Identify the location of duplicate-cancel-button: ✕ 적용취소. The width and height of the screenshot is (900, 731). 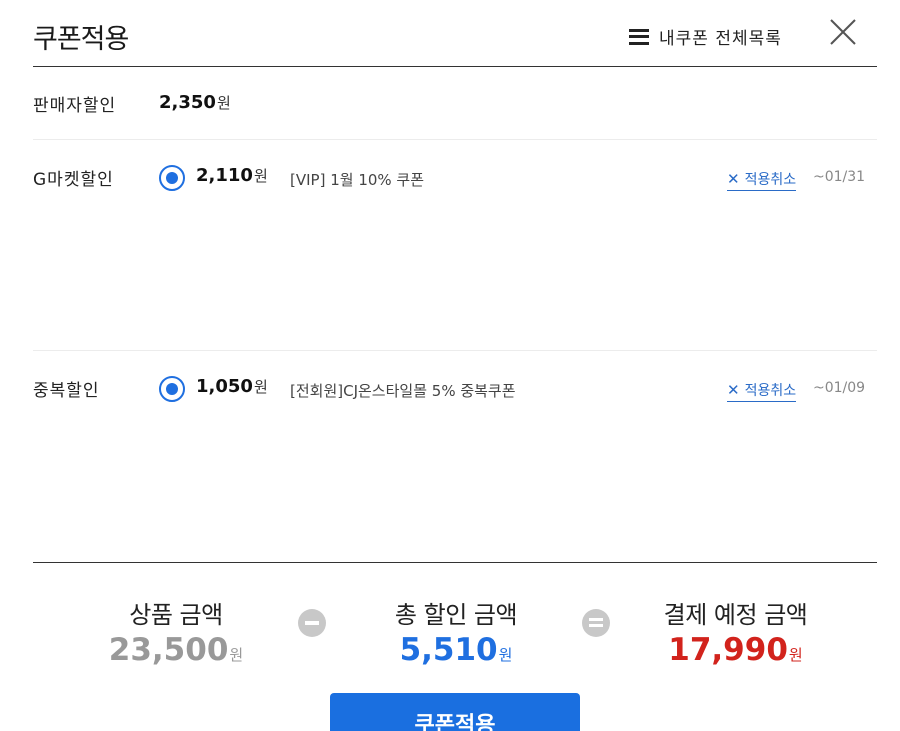
(762, 391).